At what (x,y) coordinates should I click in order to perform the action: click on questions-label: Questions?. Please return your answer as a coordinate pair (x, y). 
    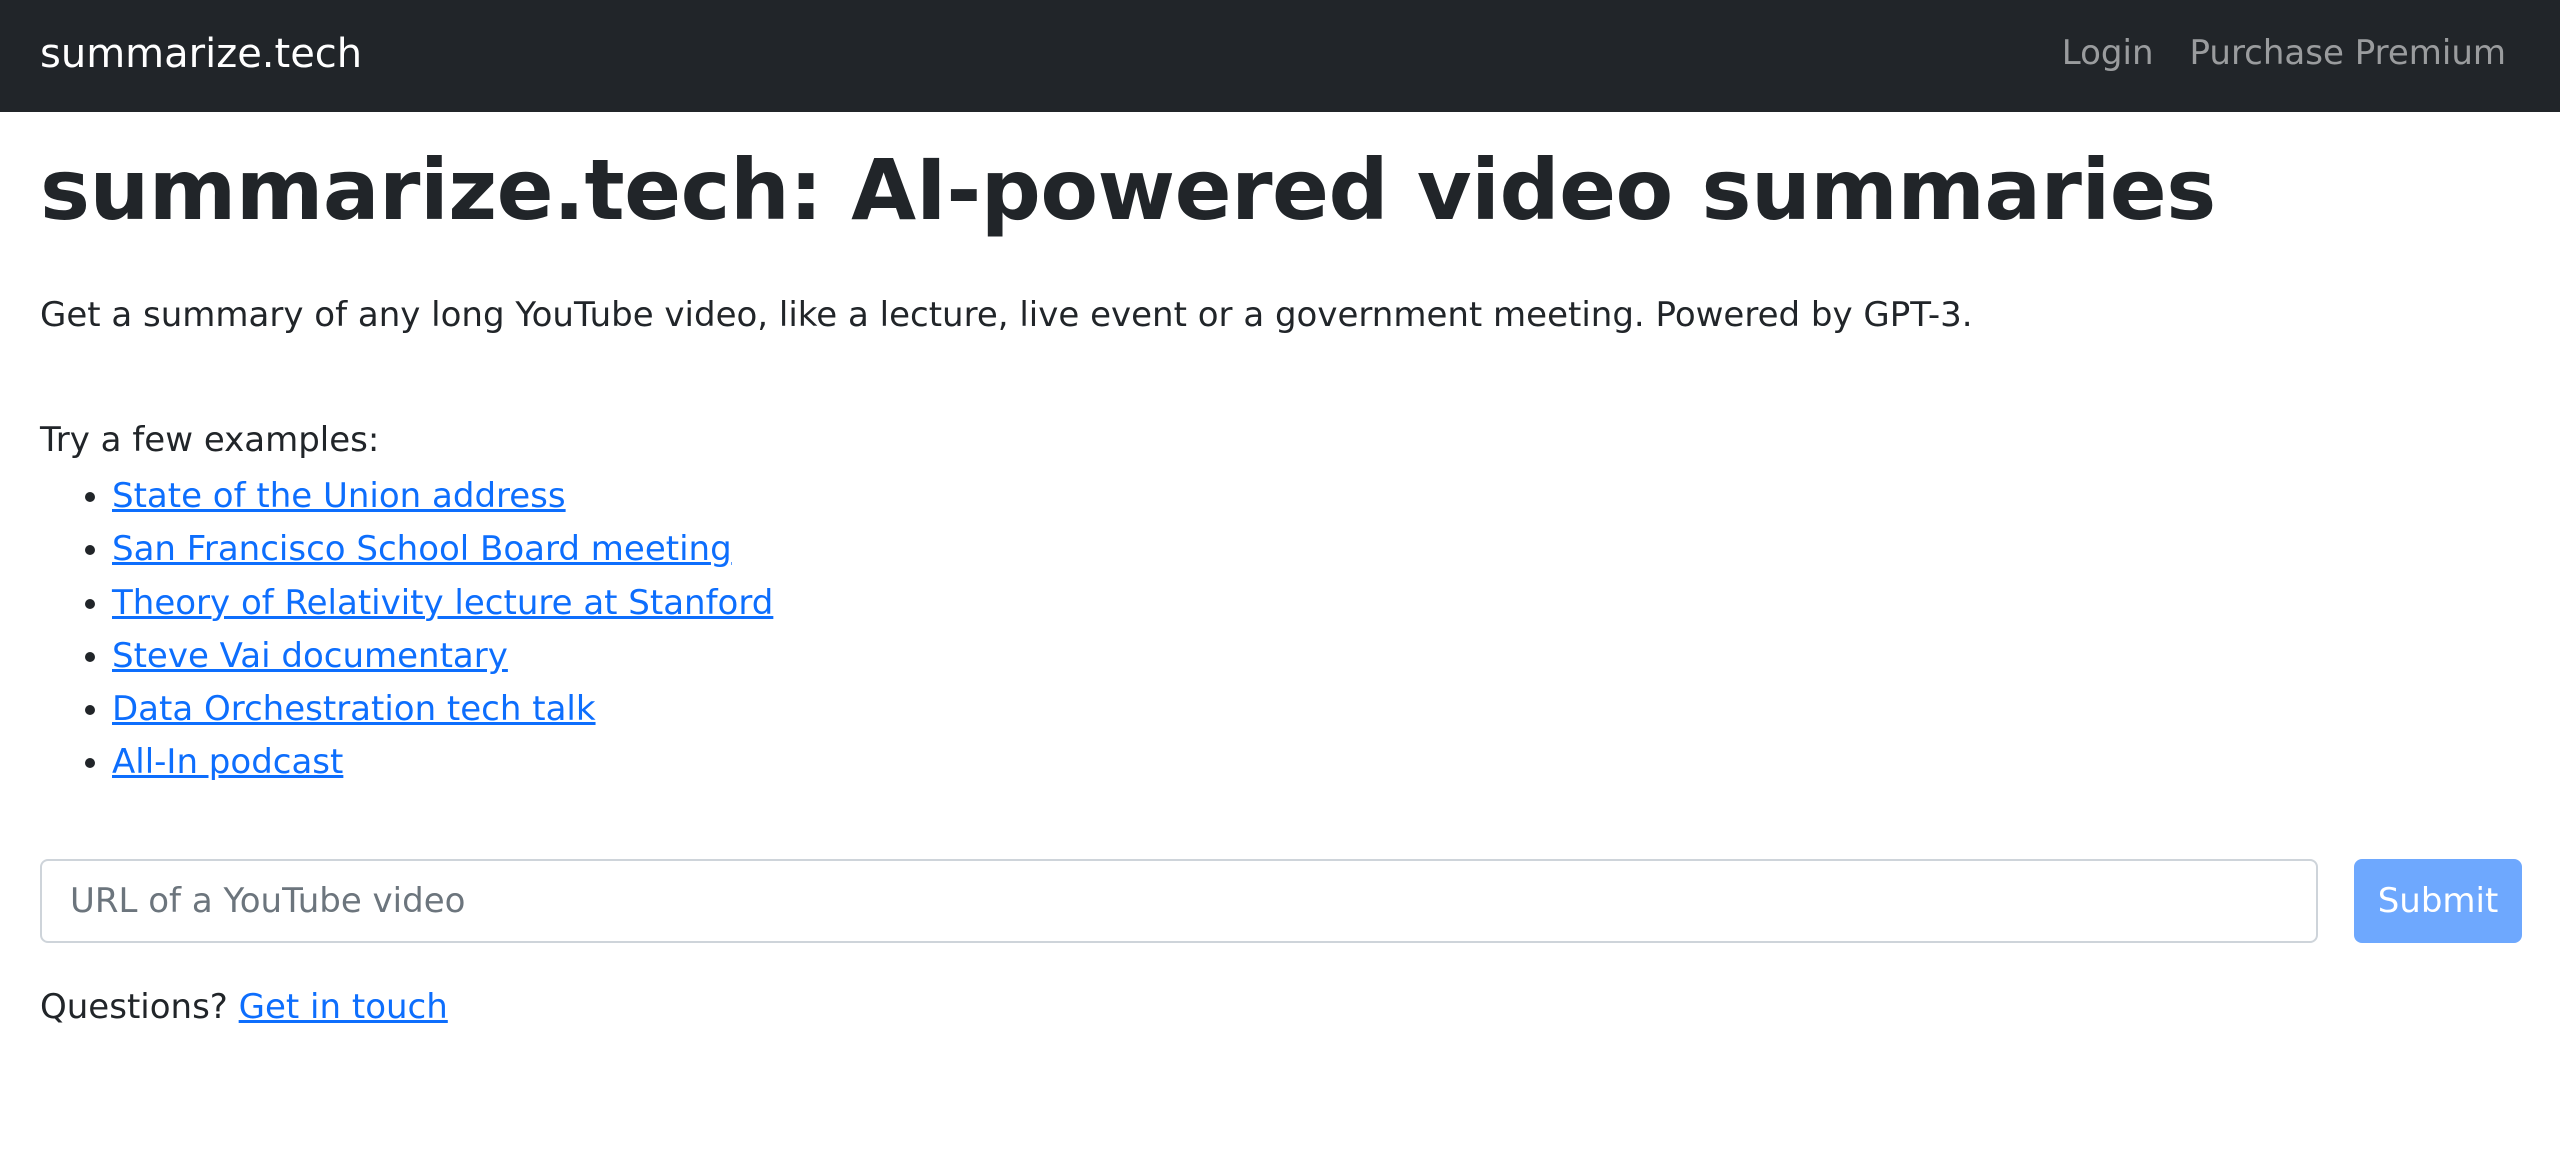
    Looking at the image, I should click on (134, 1007).